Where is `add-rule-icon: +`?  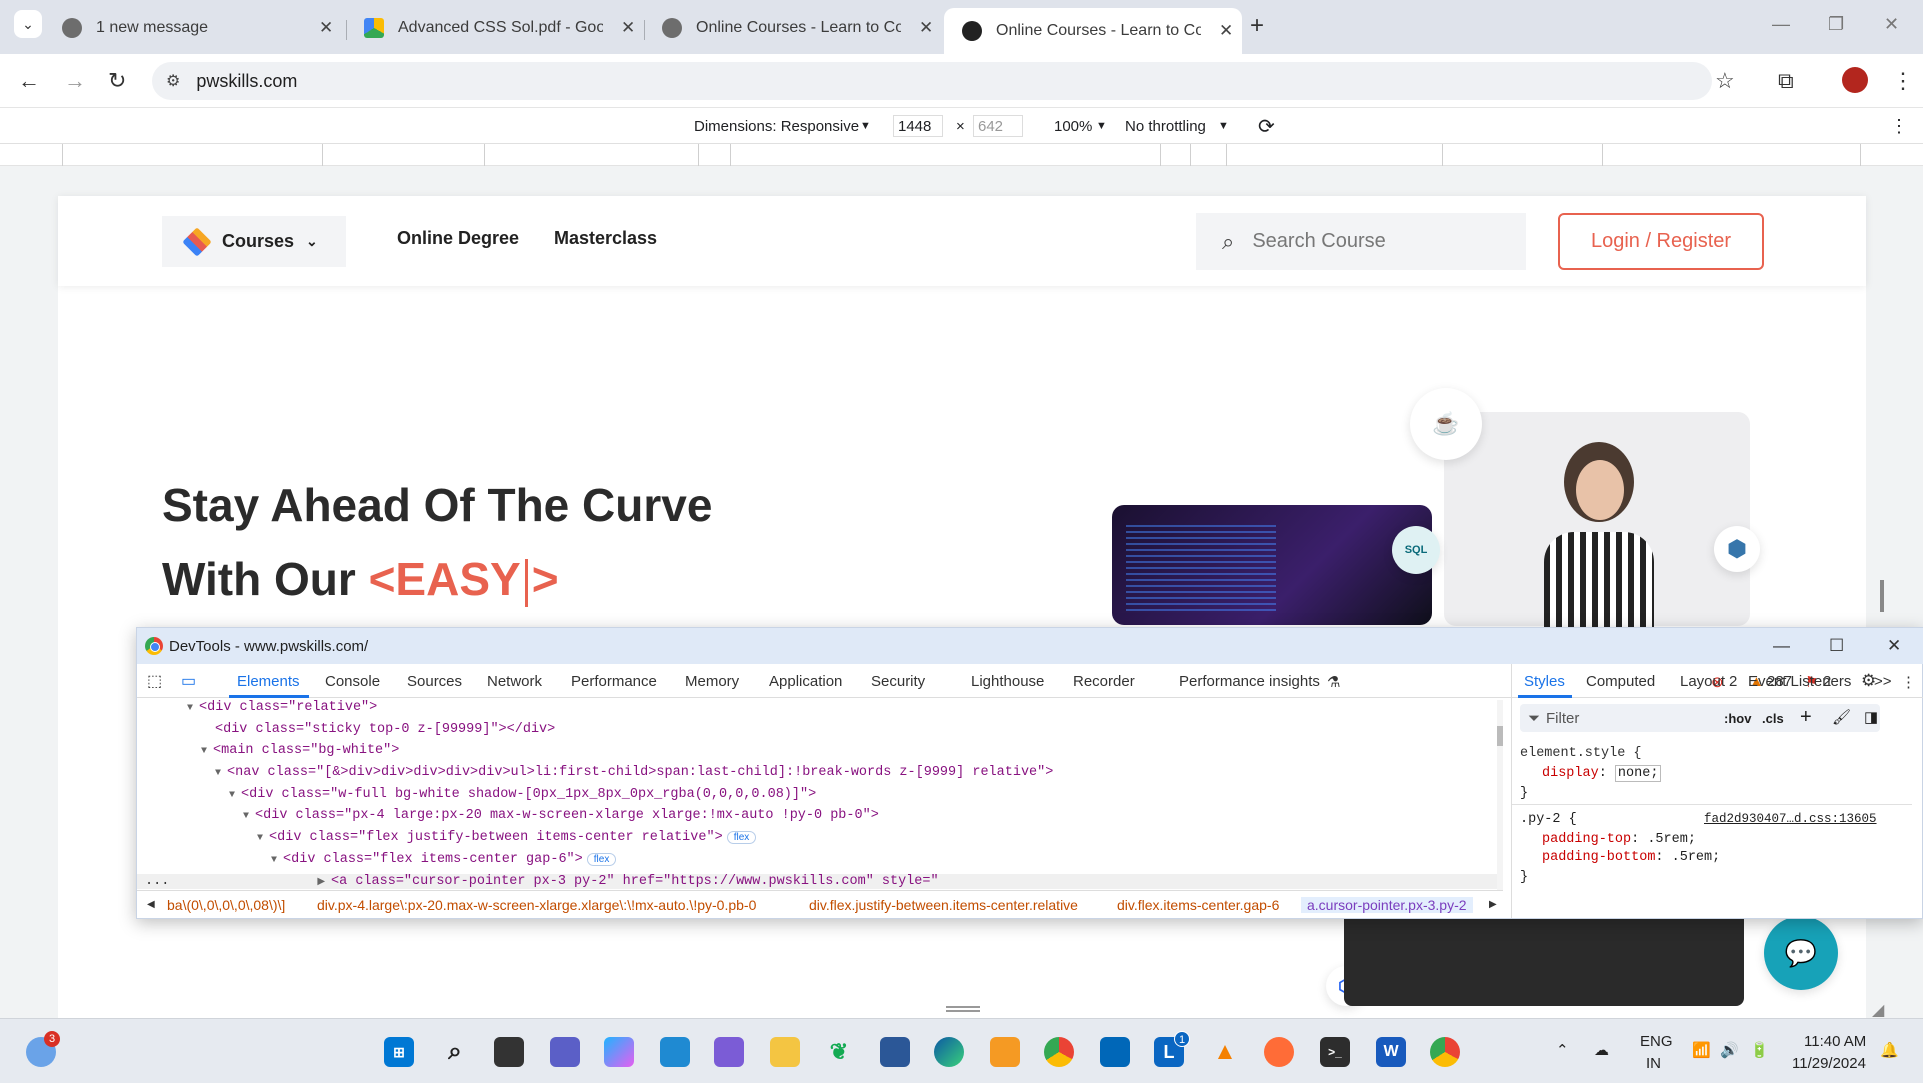
add-rule-icon: + is located at coordinates (1806, 717).